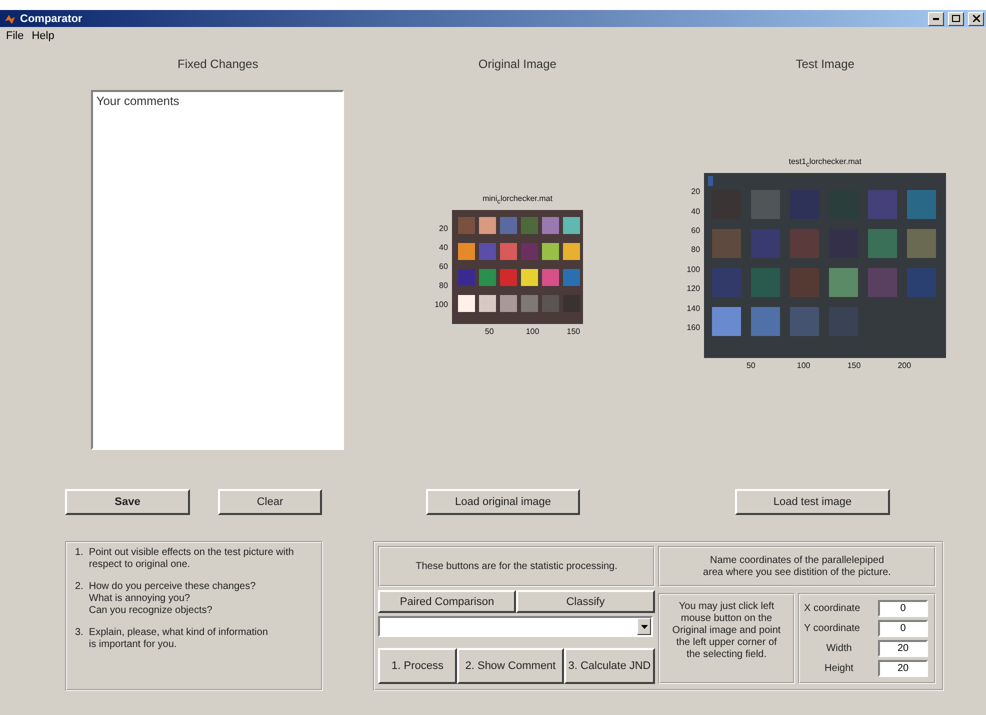 The image size is (986, 715). What do you see at coordinates (515, 626) in the screenshot?
I see `method-dropdown` at bounding box center [515, 626].